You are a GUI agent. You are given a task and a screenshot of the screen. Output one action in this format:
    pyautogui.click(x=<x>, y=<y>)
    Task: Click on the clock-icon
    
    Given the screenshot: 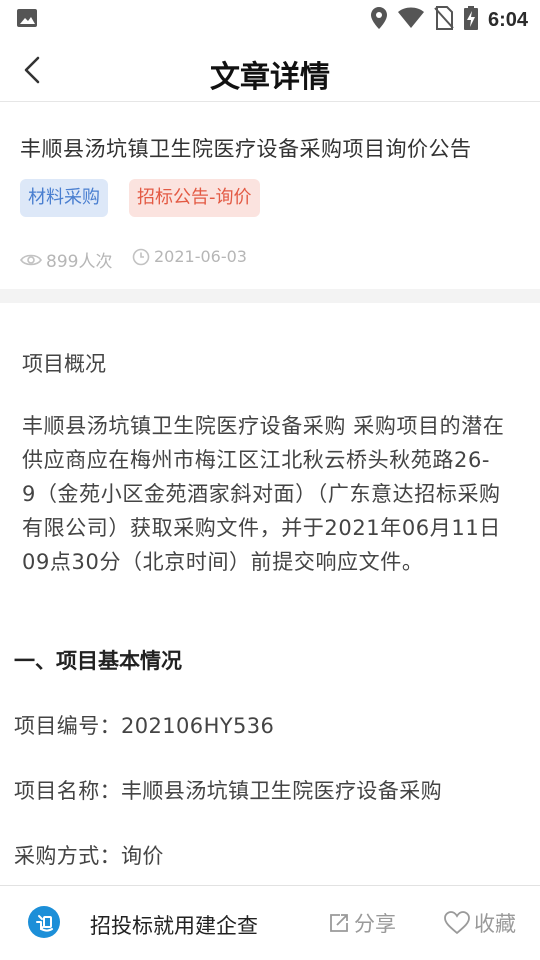 What is the action you would take?
    pyautogui.click(x=141, y=256)
    